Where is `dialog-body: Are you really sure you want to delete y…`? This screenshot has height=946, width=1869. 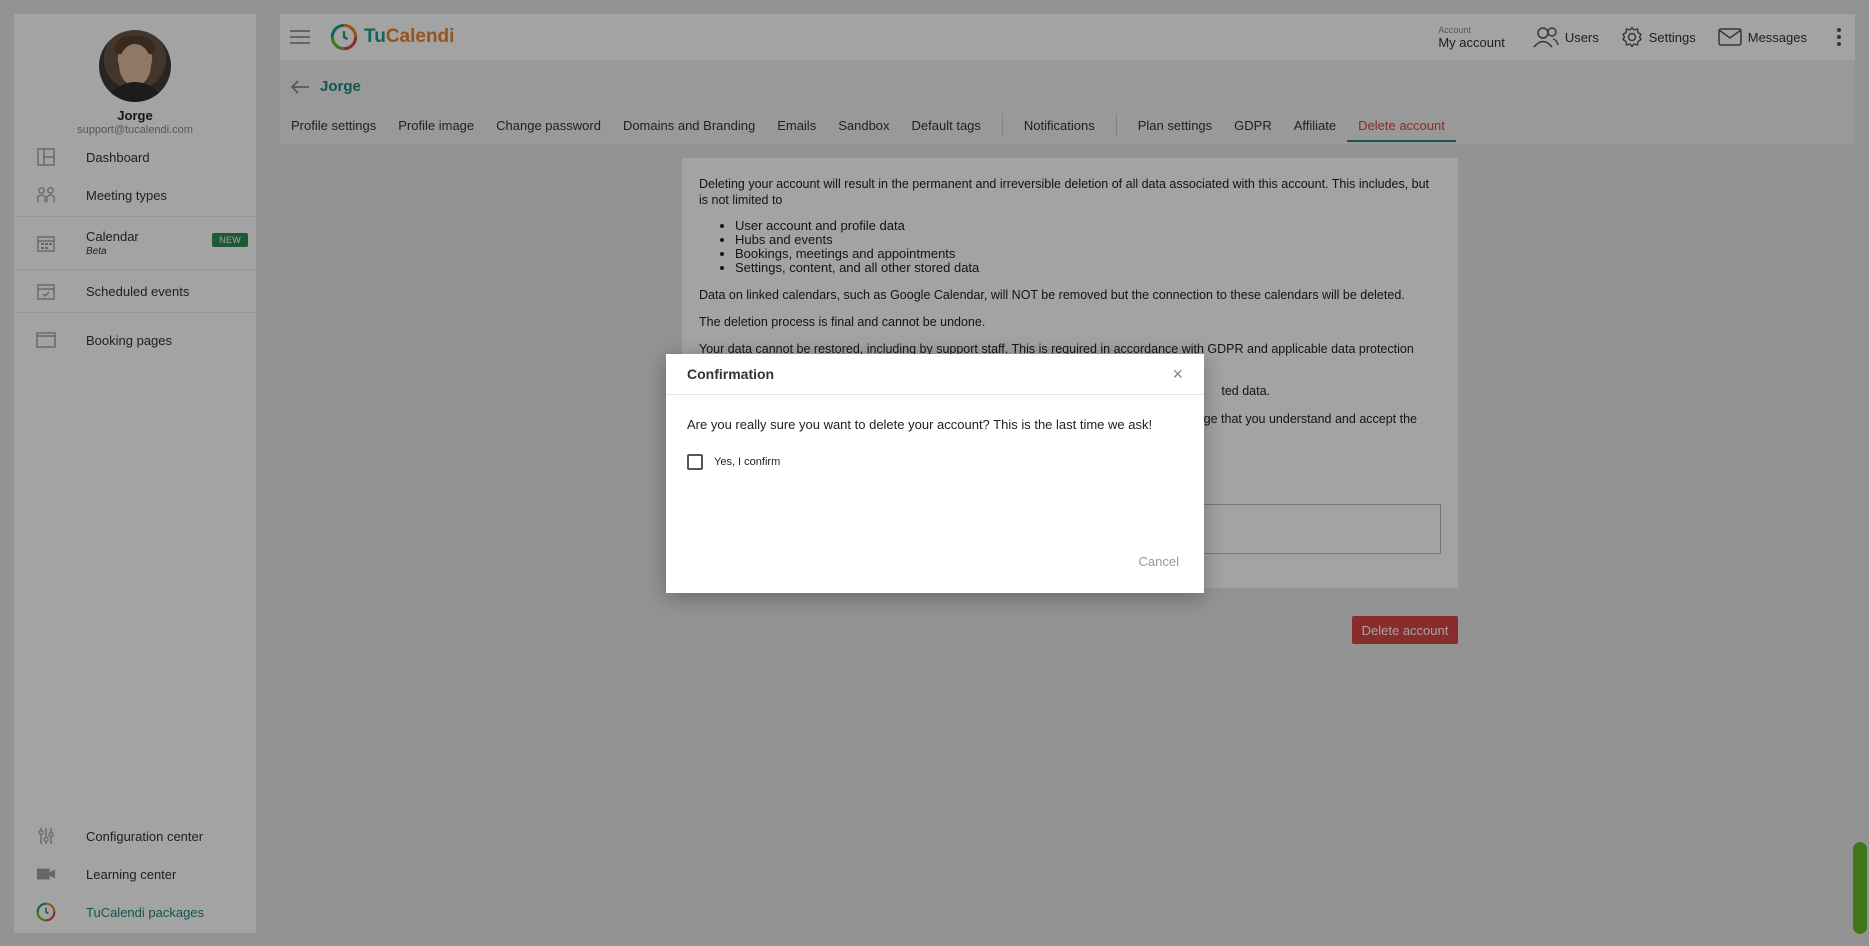
dialog-body: Are you really sure you want to delete y… is located at coordinates (935, 443).